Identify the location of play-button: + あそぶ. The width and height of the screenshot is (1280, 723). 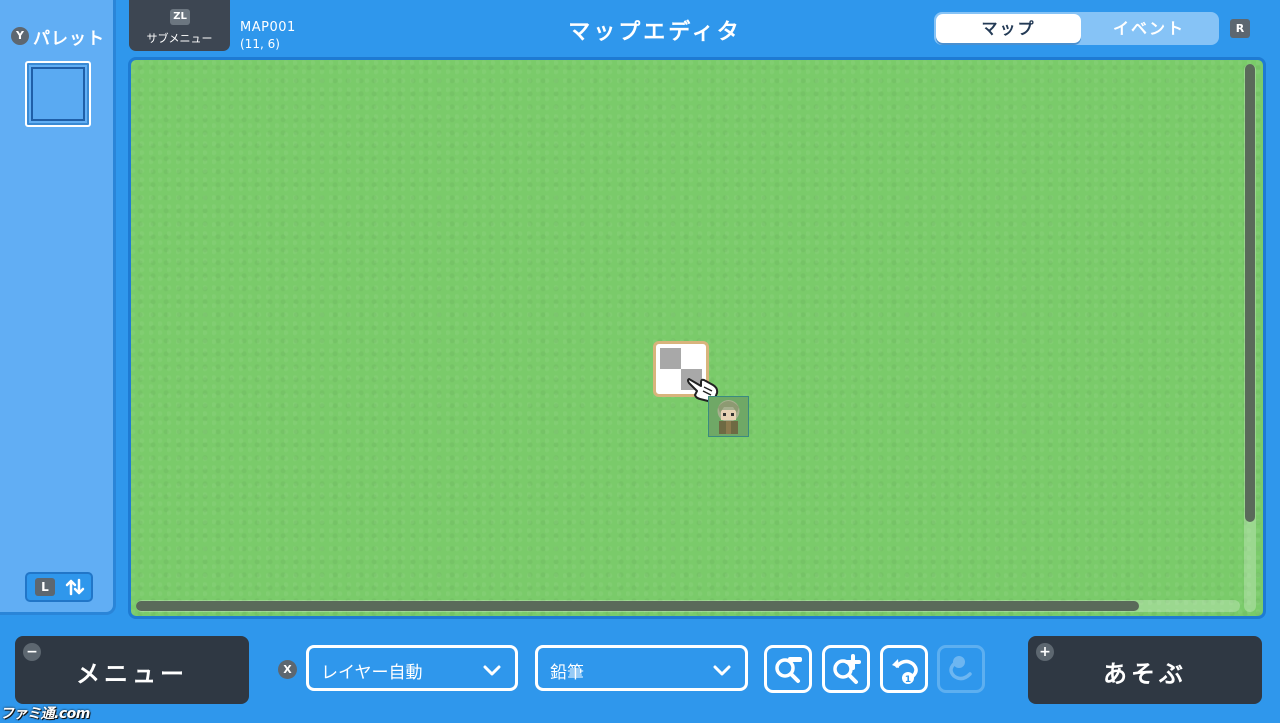
(1145, 670).